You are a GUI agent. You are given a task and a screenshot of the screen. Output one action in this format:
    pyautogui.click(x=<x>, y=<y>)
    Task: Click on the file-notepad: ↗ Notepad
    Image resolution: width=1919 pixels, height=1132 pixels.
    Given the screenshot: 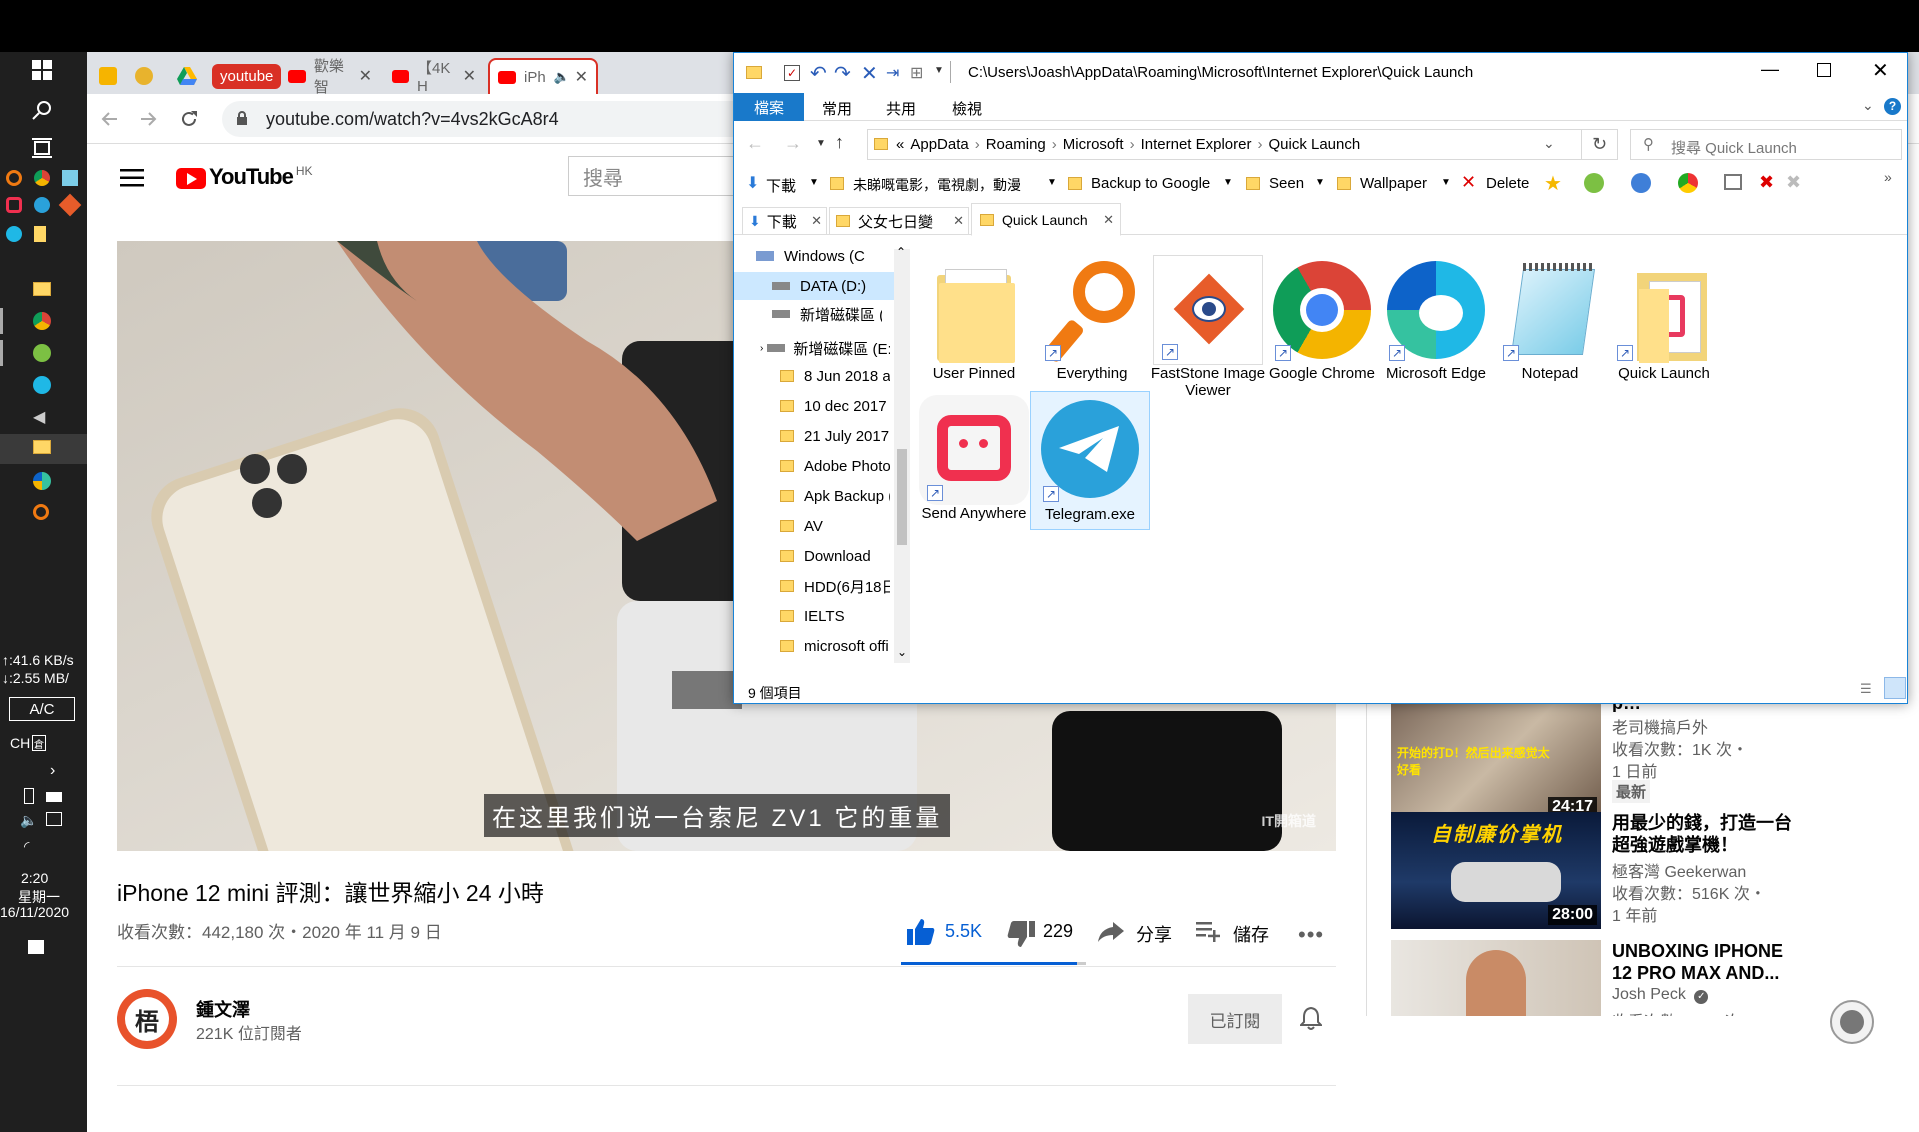 What is the action you would take?
    pyautogui.click(x=1550, y=318)
    